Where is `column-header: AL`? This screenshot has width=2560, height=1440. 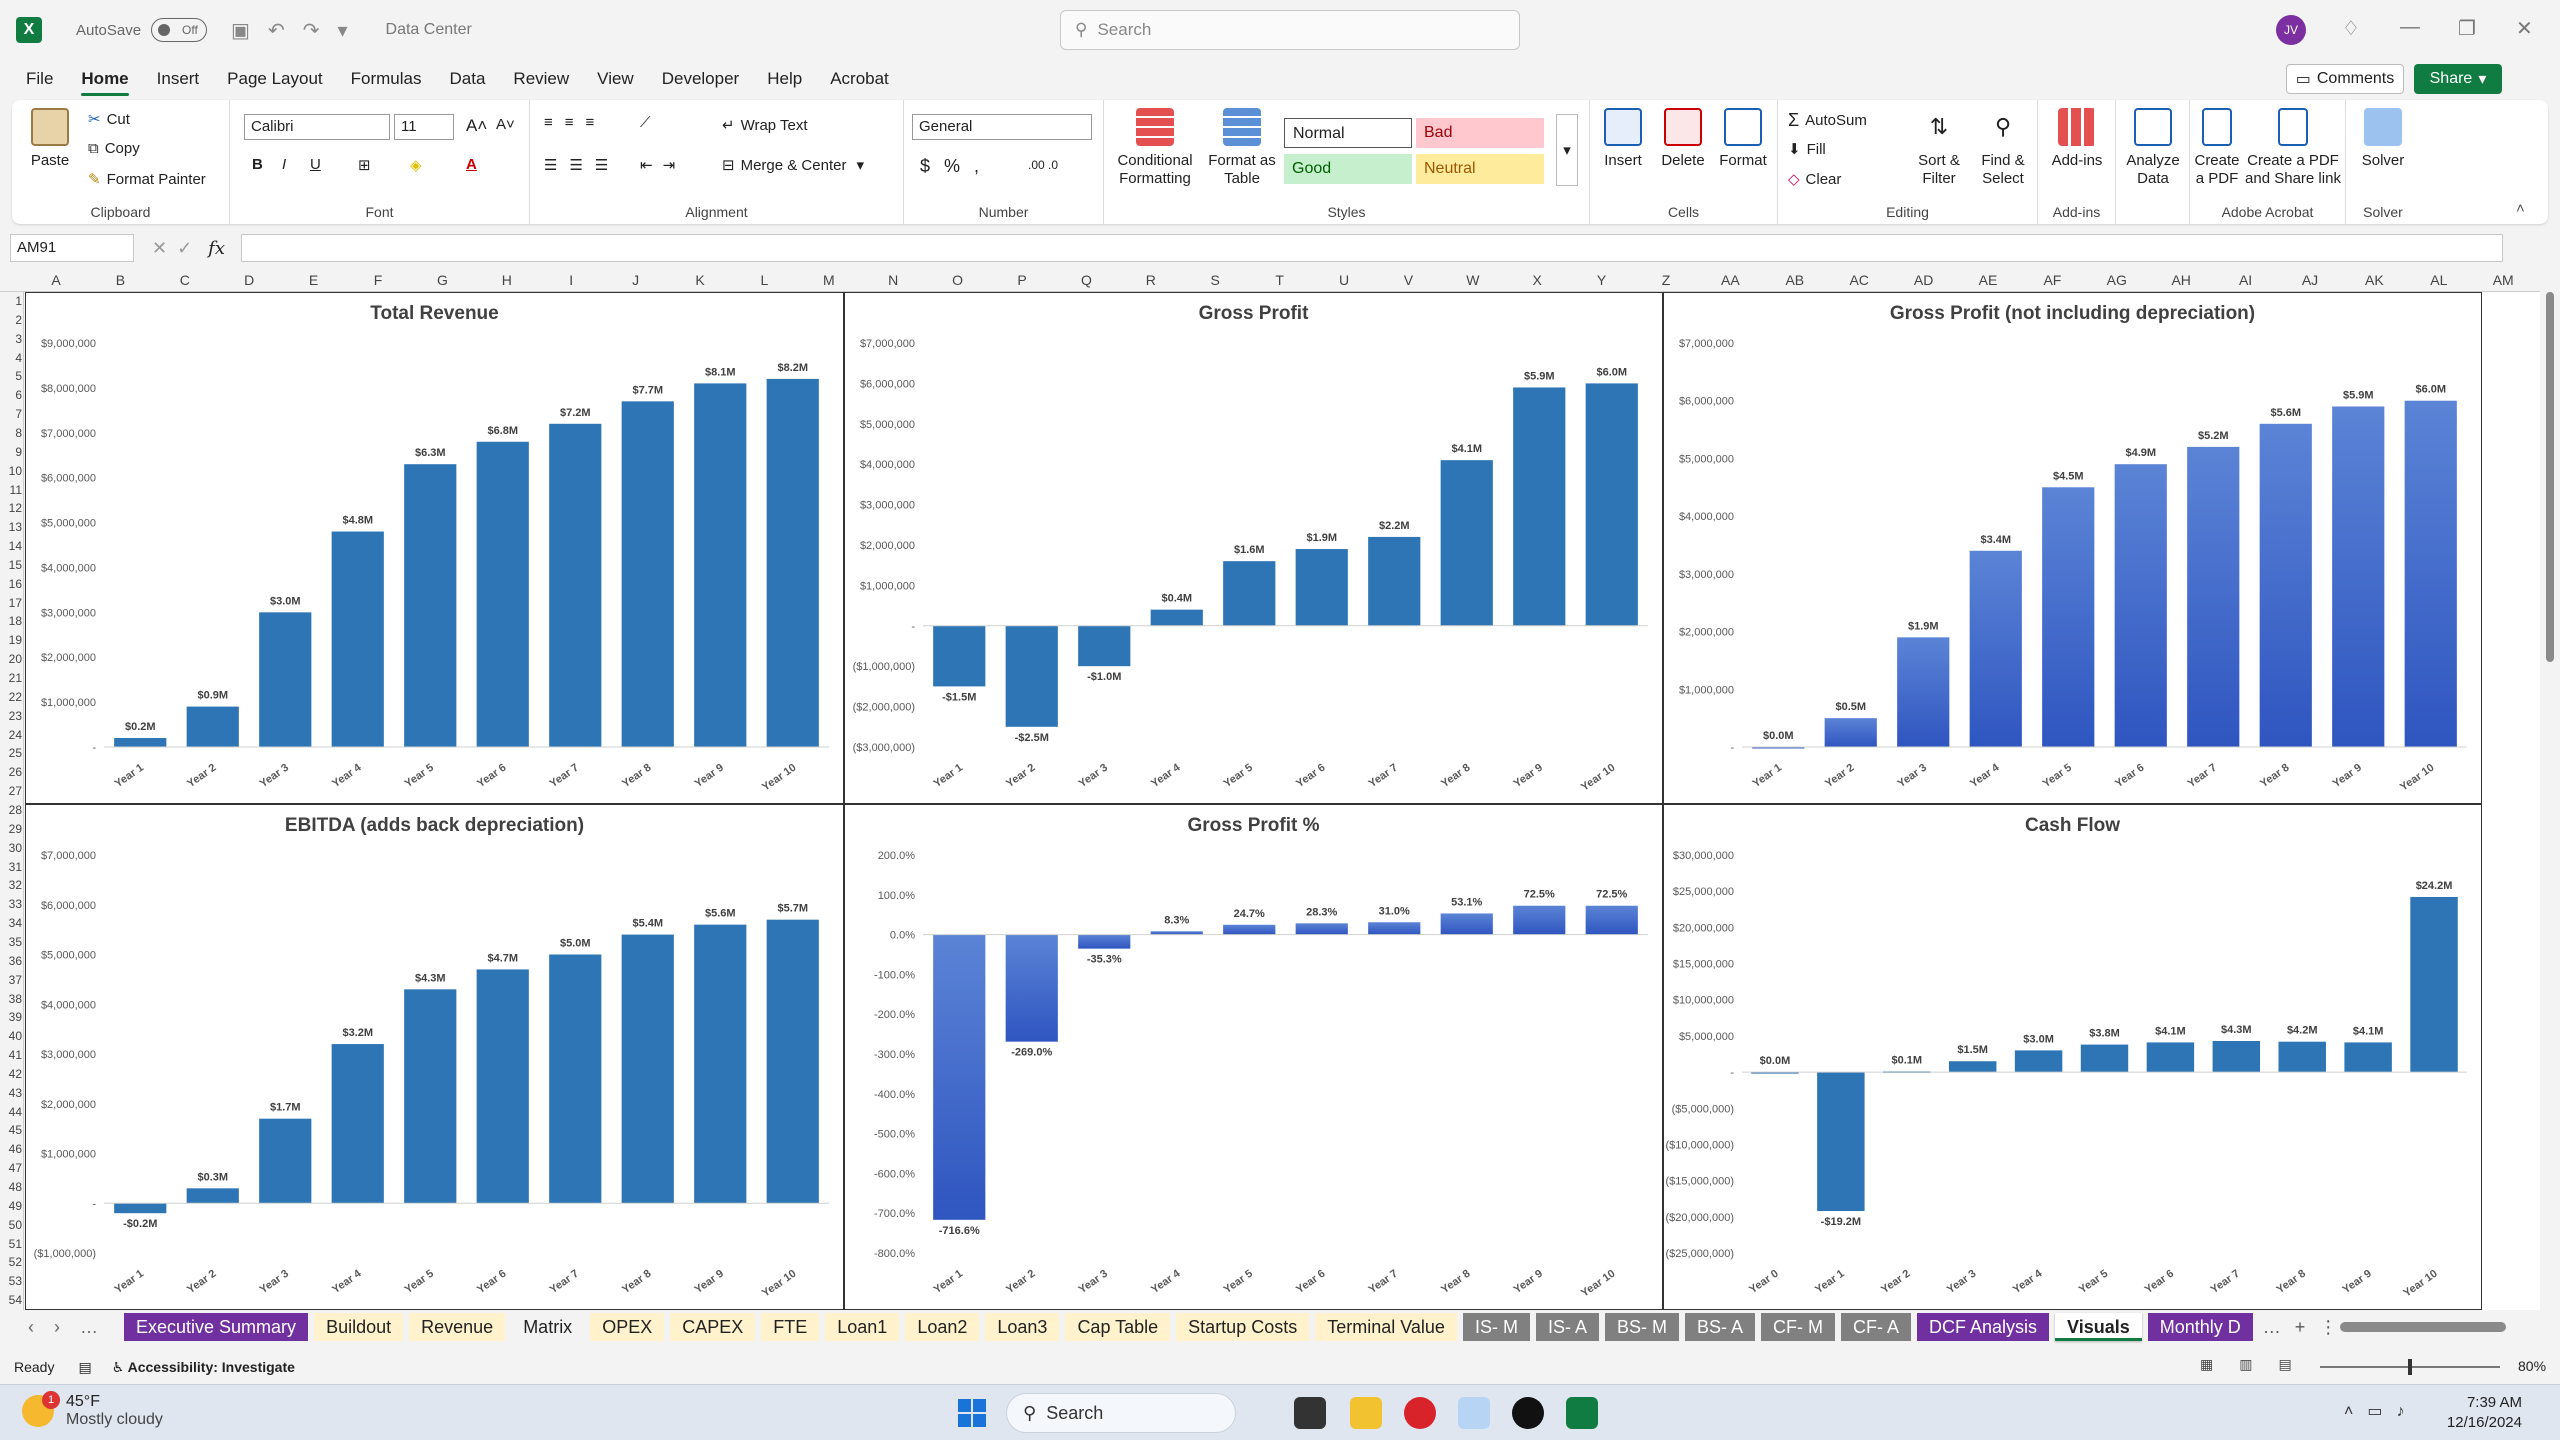
column-header: AL is located at coordinates (2439, 280).